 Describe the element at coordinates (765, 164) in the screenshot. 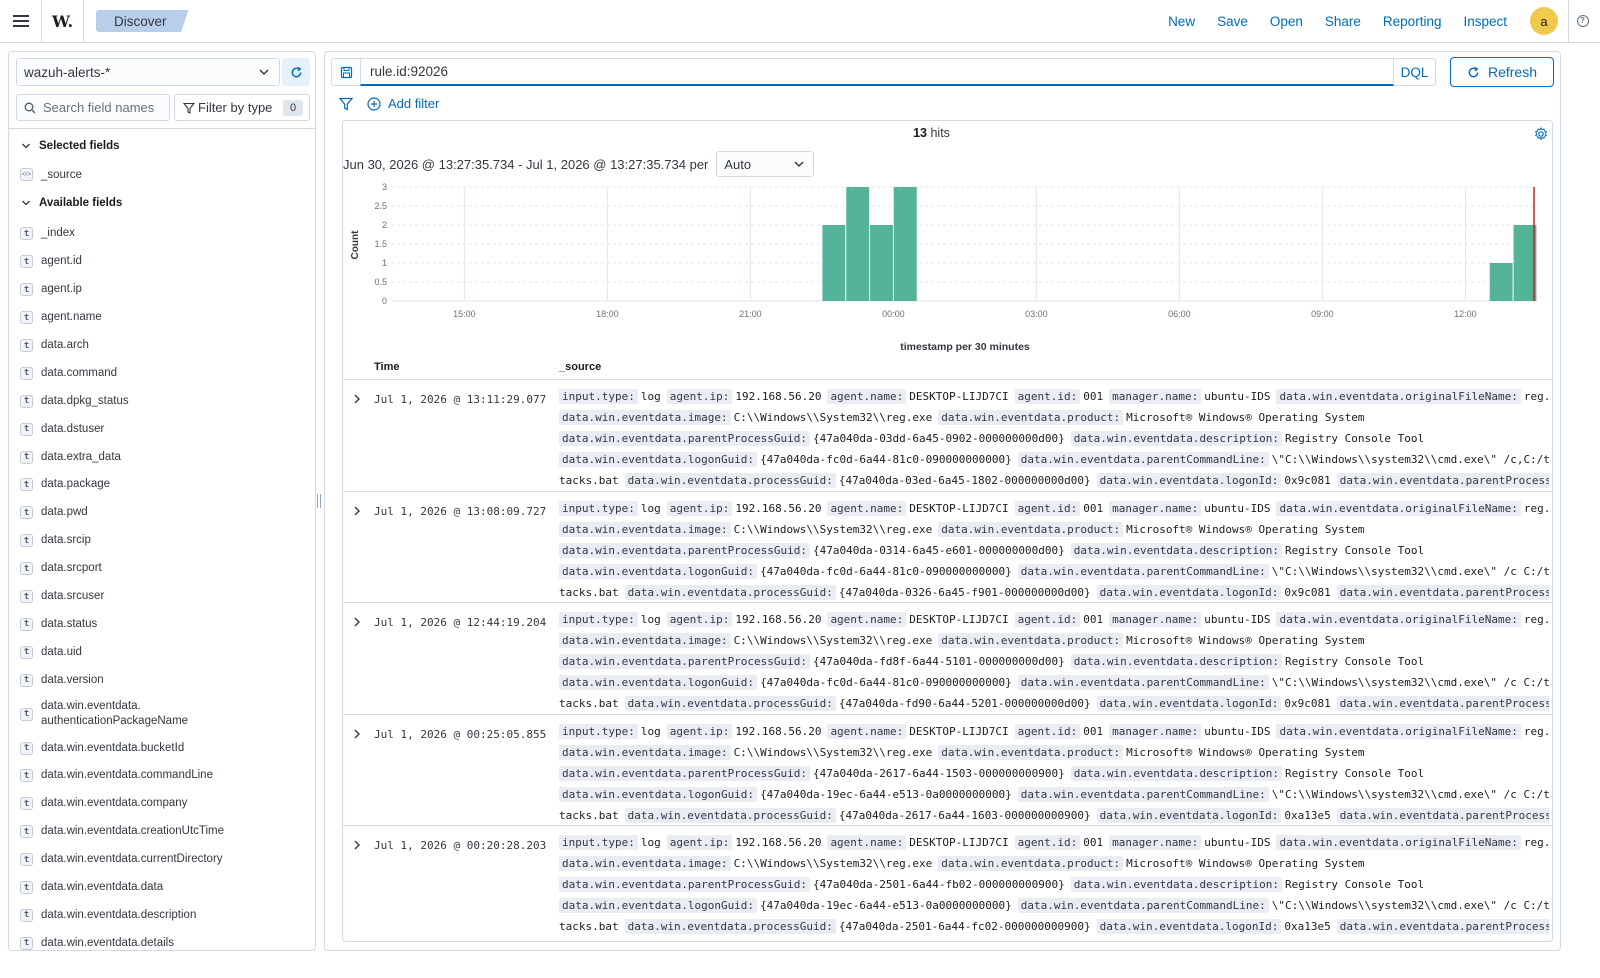

I see `interval-select: Auto` at that location.